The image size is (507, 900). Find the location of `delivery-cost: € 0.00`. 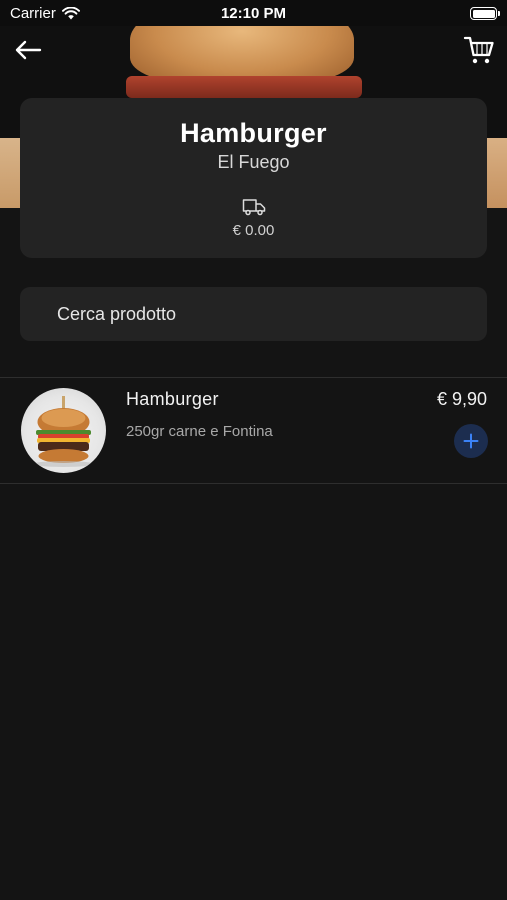

delivery-cost: € 0.00 is located at coordinates (253, 230).